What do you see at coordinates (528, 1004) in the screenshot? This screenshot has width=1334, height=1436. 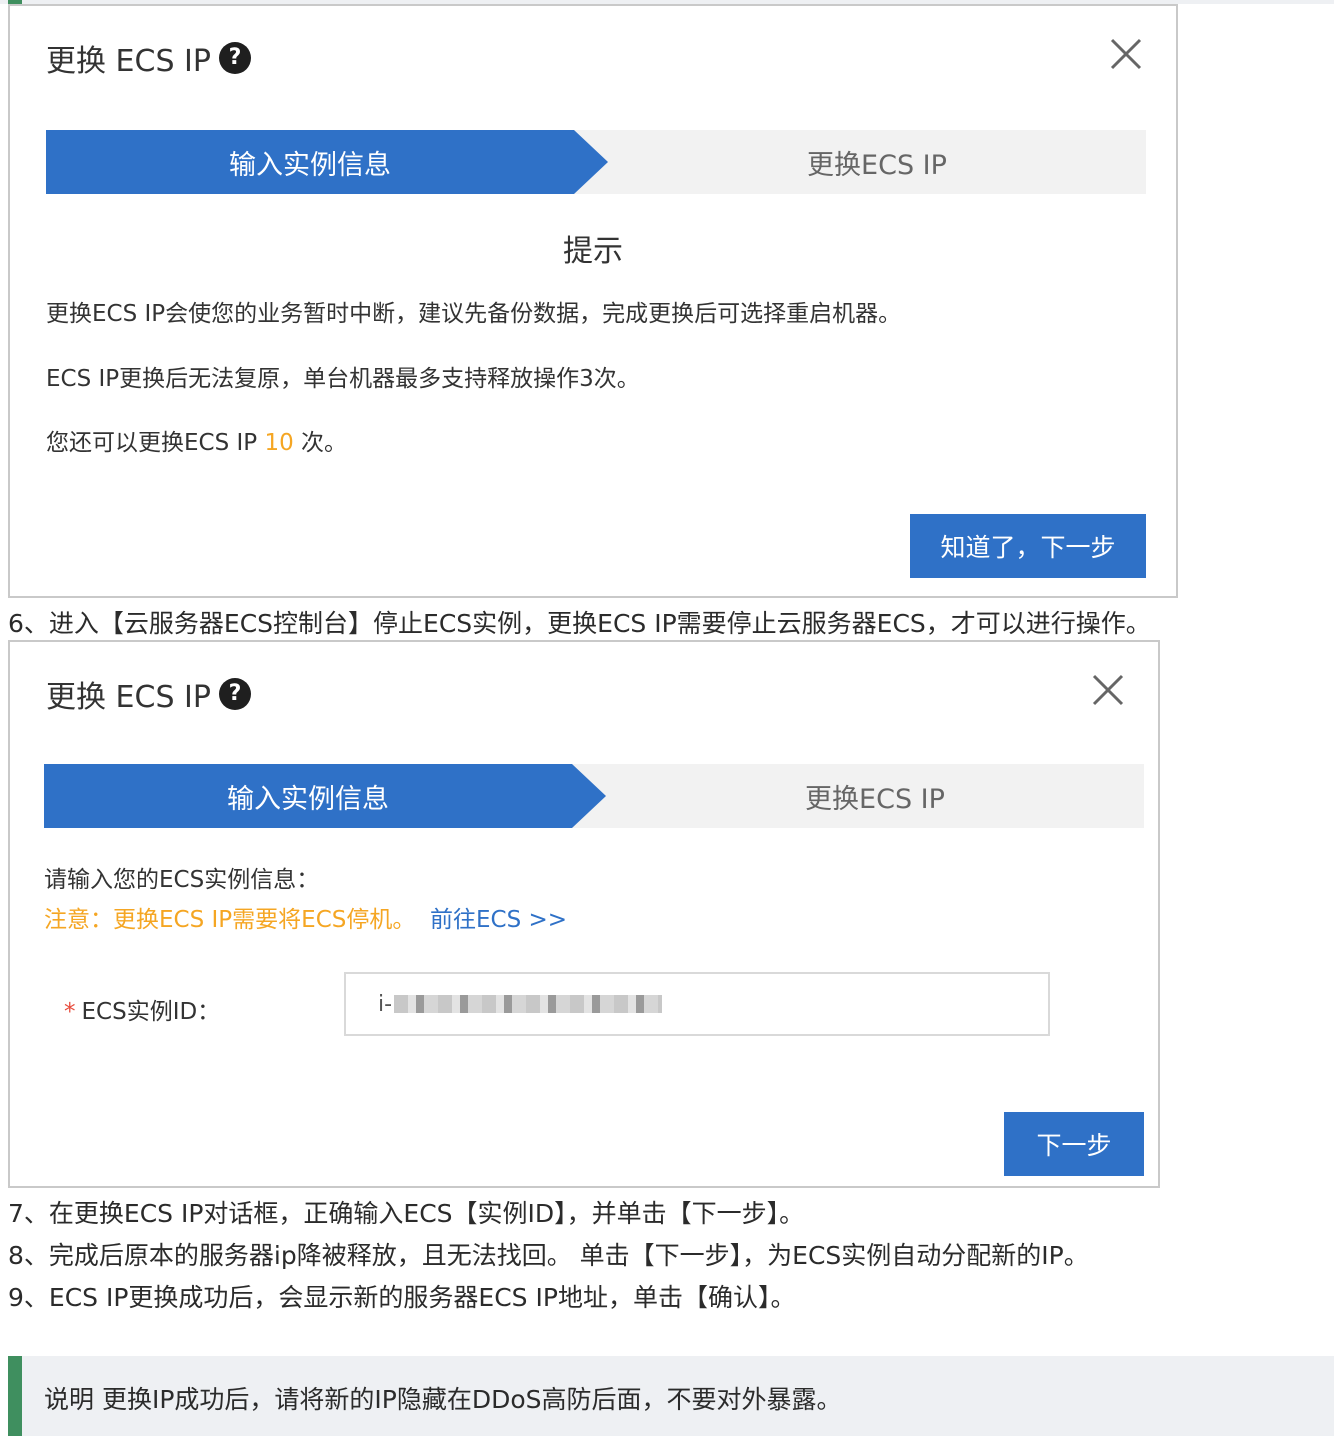 I see `redacted-instance-id` at bounding box center [528, 1004].